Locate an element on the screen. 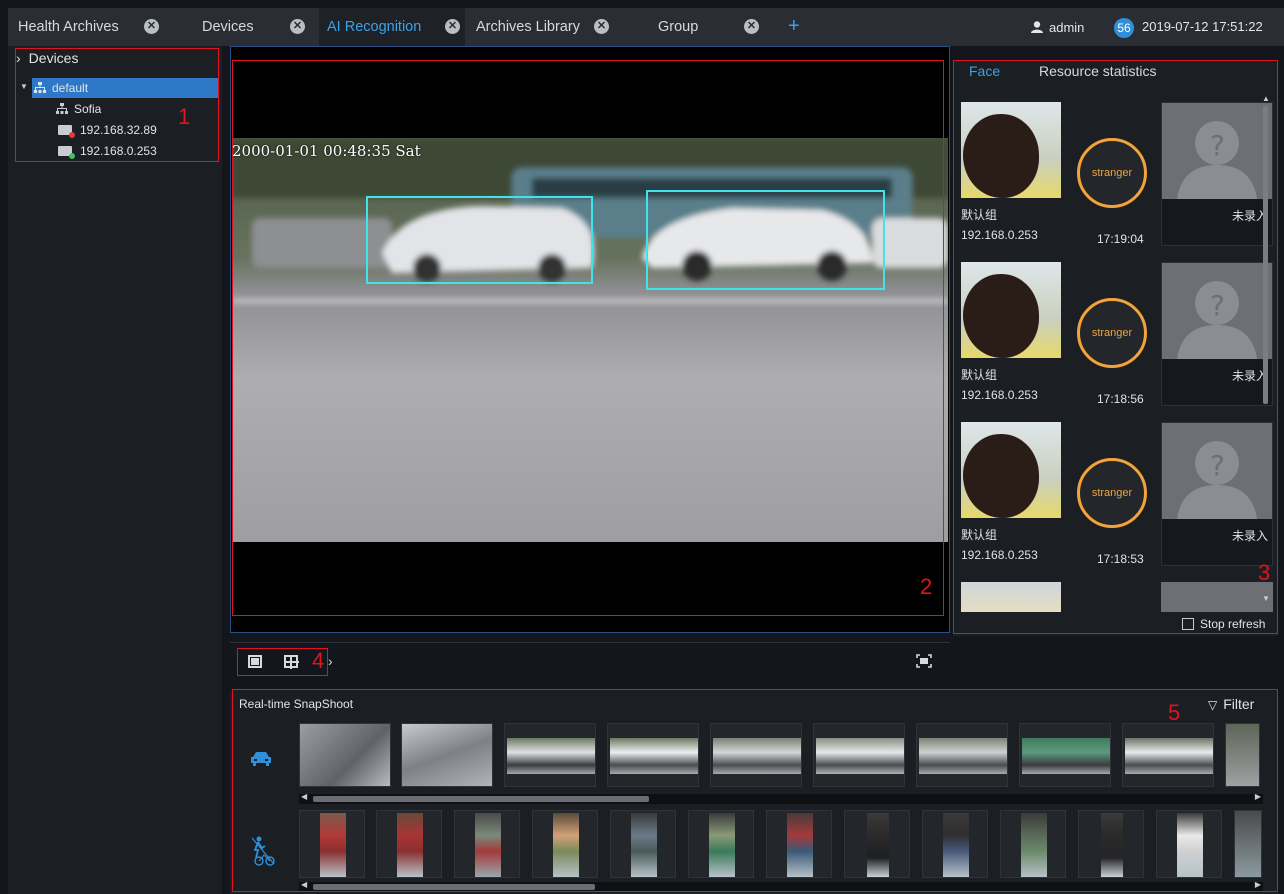 The width and height of the screenshot is (1284, 894). annotation-number-1: 1 is located at coordinates (184, 116).